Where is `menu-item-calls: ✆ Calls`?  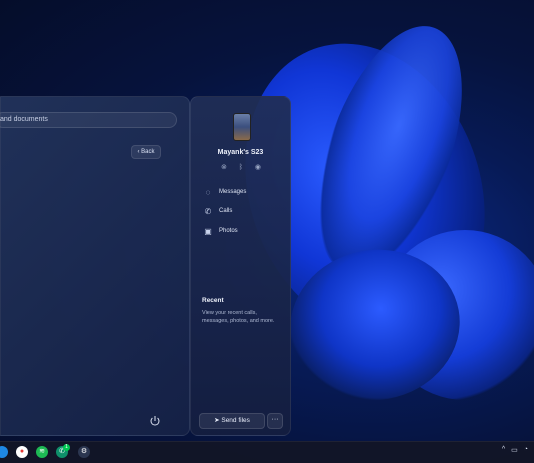
menu-item-calls: ✆ Calls is located at coordinates (218, 211).